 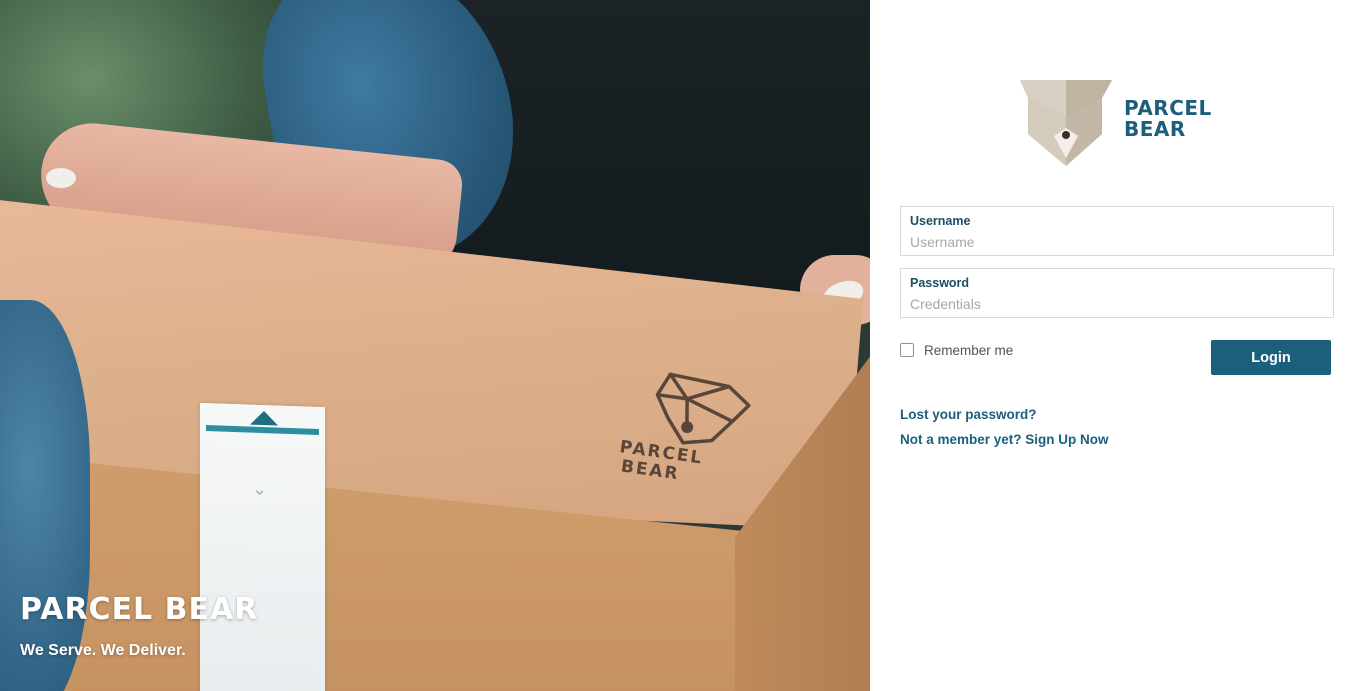 I want to click on username-label: Username, so click(x=940, y=221).